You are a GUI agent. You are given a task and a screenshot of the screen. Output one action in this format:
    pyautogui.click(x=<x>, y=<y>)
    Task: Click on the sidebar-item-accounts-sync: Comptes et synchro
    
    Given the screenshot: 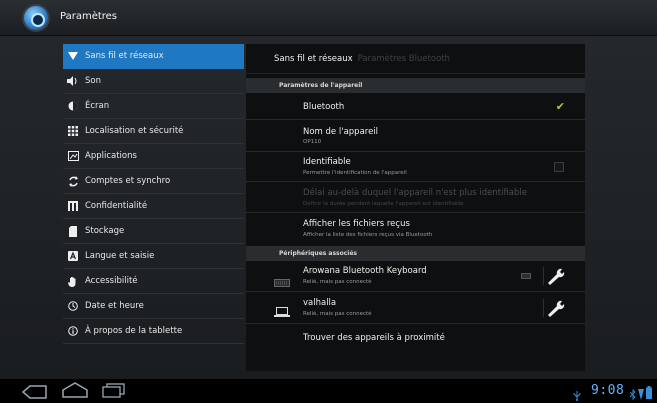 What is the action you would take?
    pyautogui.click(x=153, y=181)
    